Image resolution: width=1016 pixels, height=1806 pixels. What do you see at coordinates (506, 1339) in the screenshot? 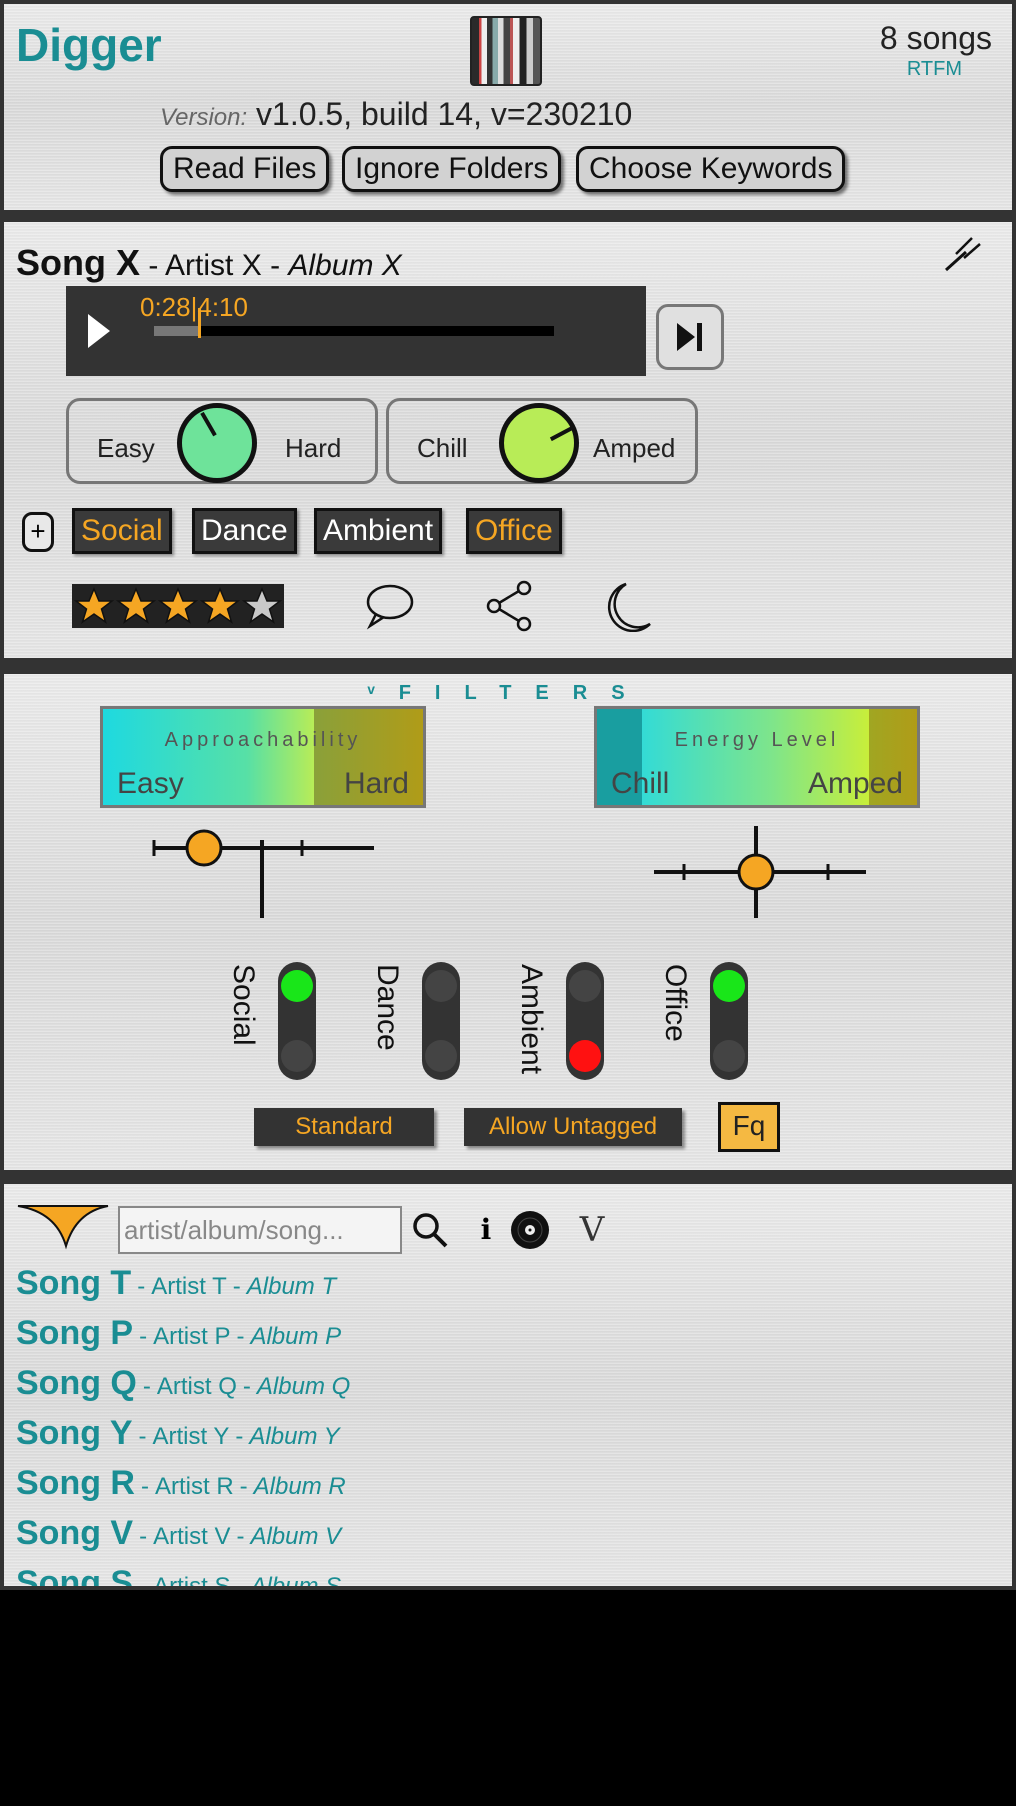
I see `list-item: Song P - Artist P - Album P` at bounding box center [506, 1339].